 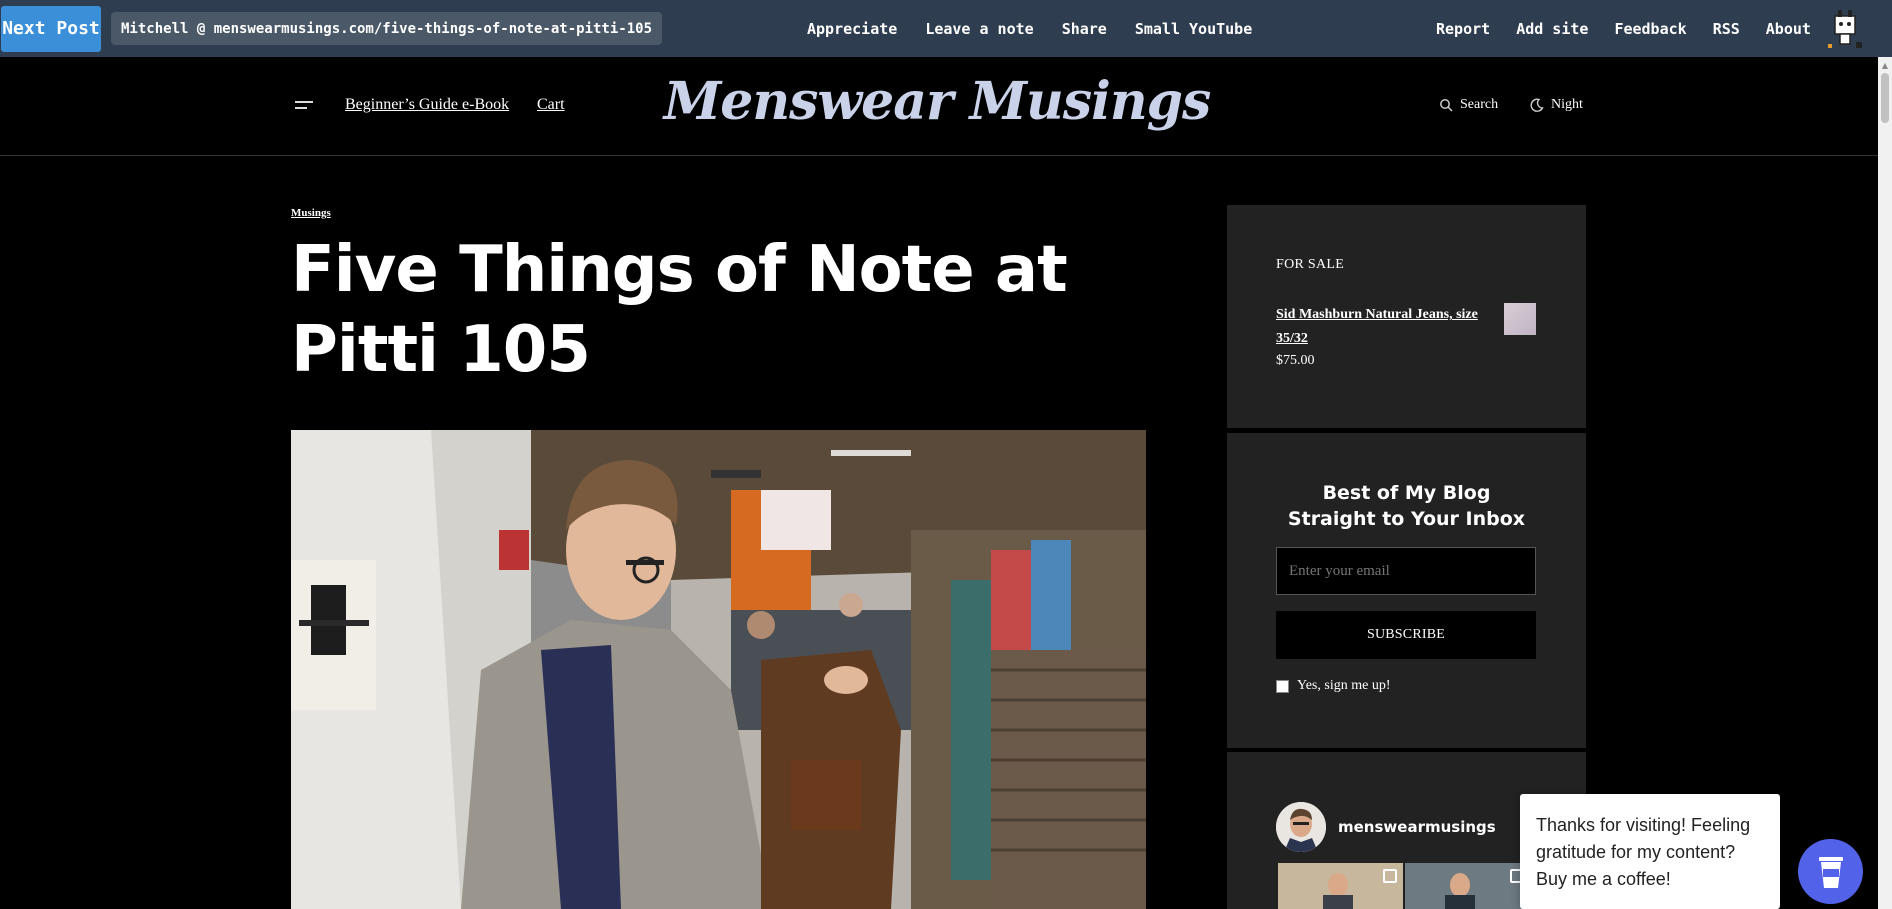 I want to click on avatar-photo, so click(x=1301, y=827).